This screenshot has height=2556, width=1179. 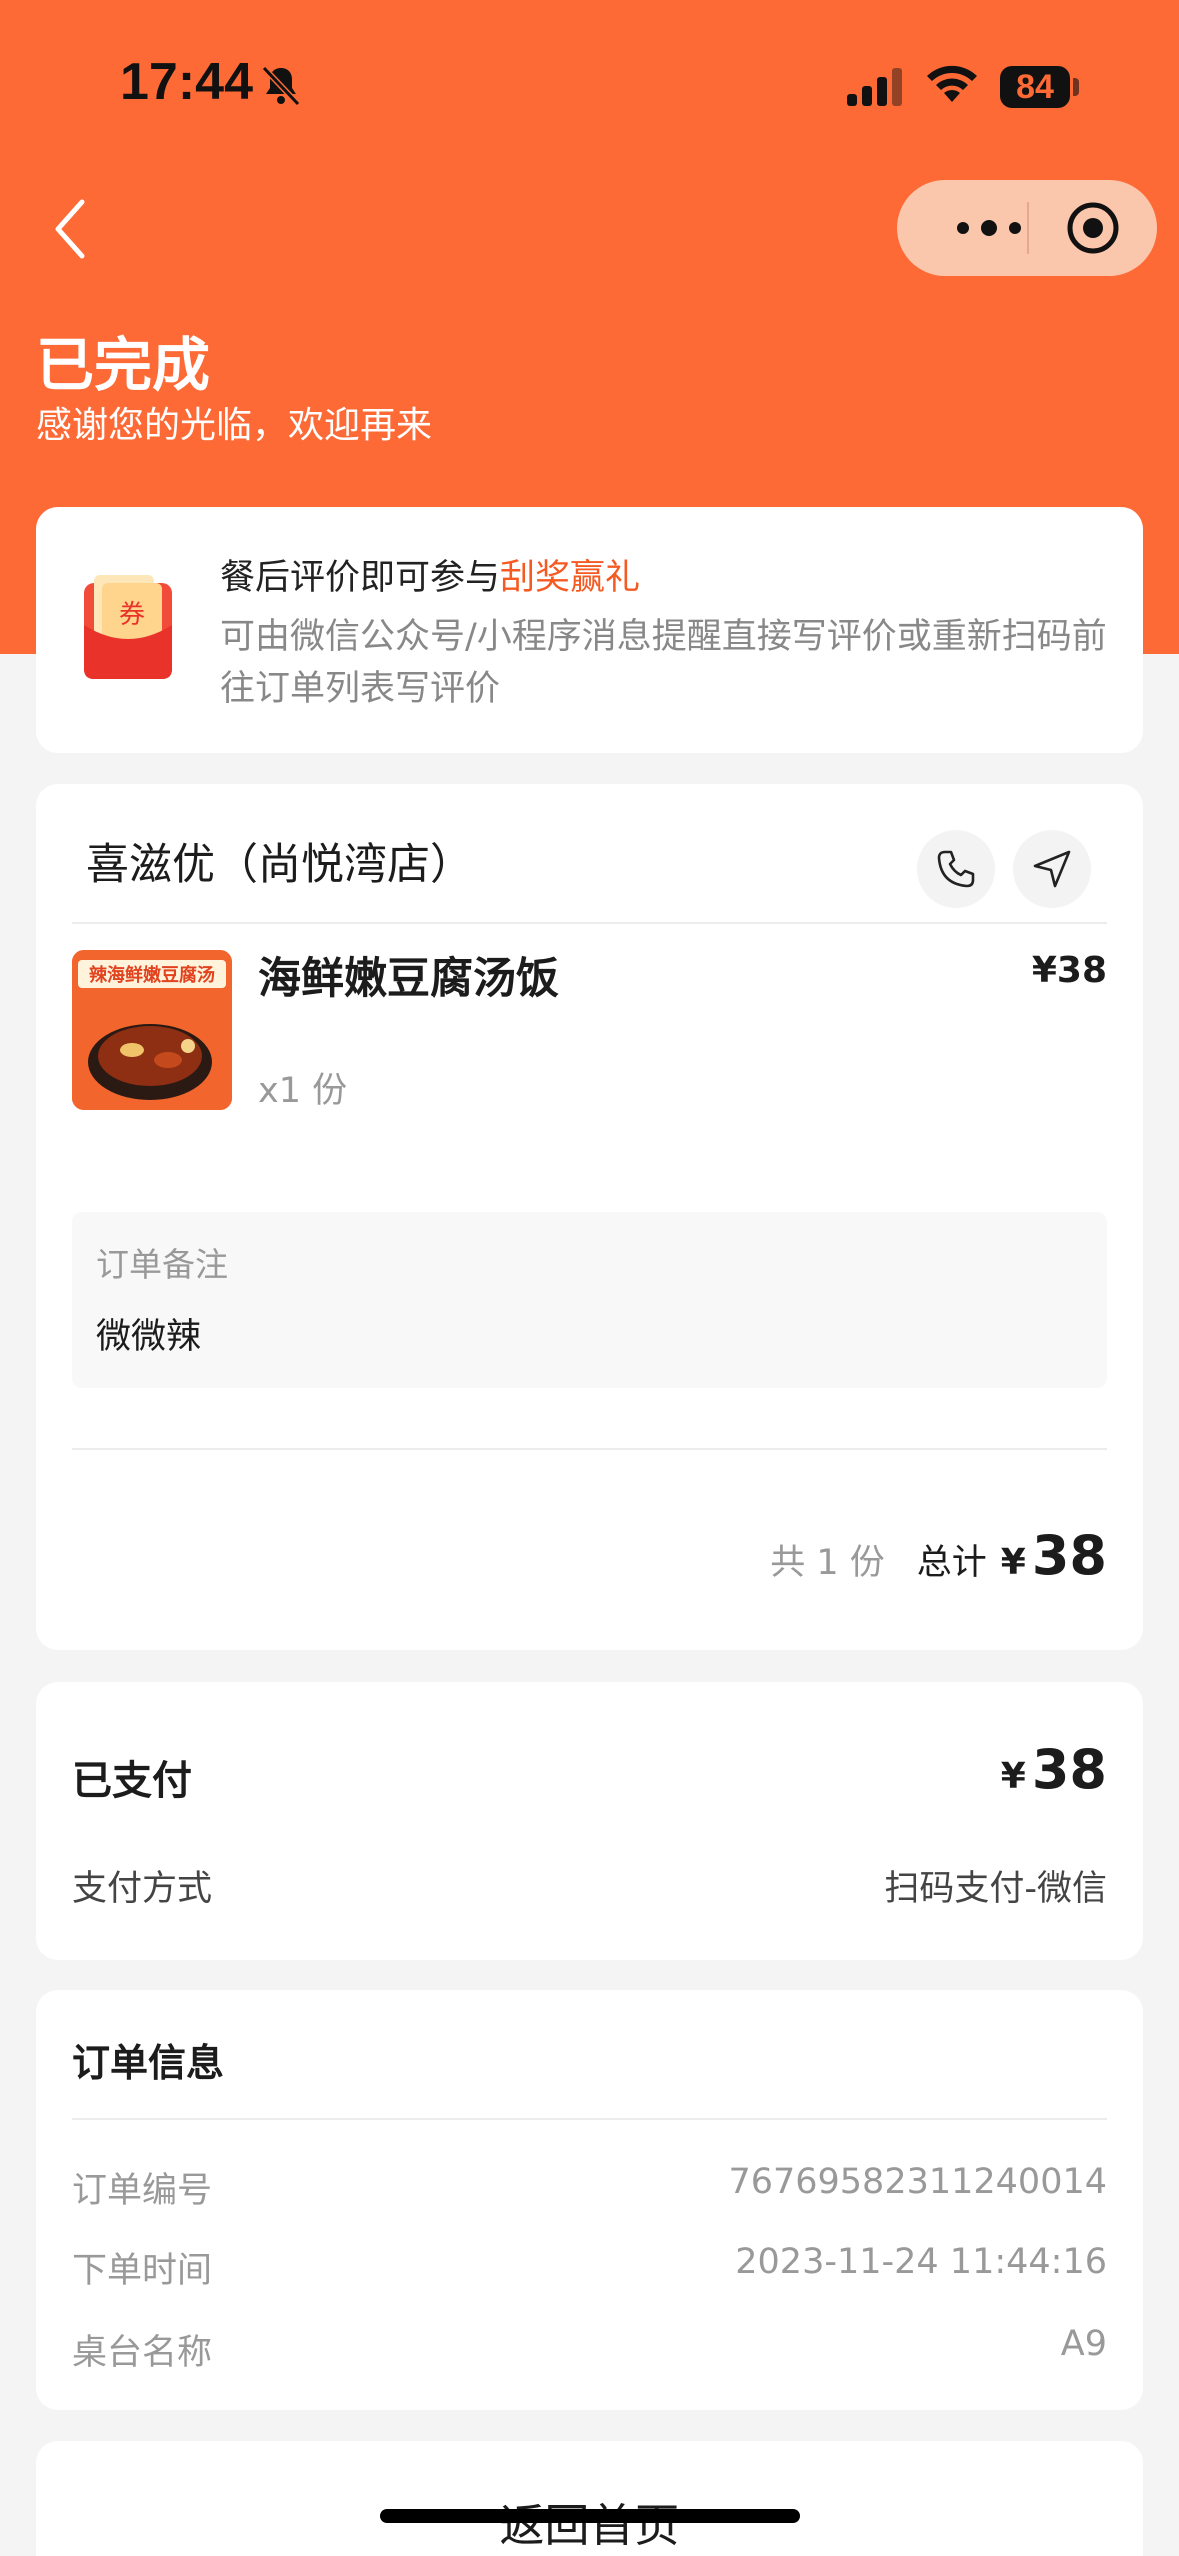 What do you see at coordinates (186, 82) in the screenshot?
I see `status-time: 17:44` at bounding box center [186, 82].